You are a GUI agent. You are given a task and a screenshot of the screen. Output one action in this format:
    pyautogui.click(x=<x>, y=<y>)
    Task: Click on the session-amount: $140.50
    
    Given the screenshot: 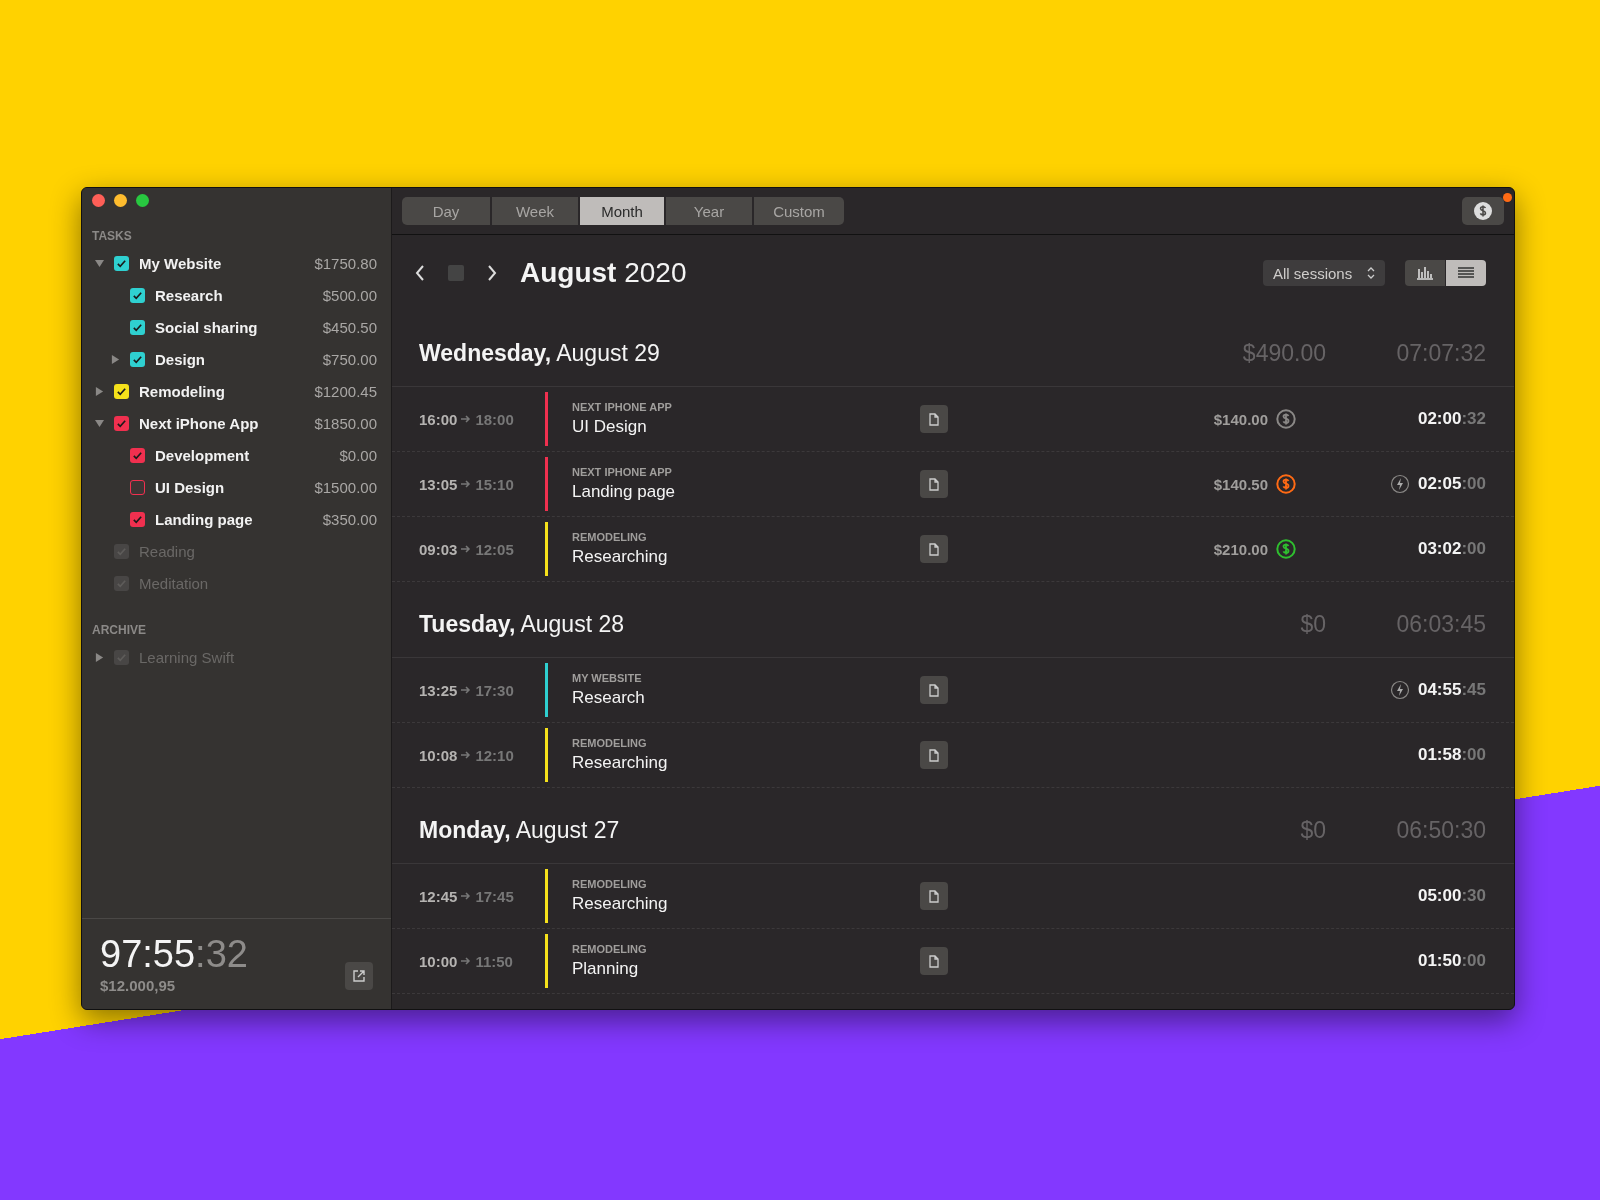 What is the action you would take?
    pyautogui.click(x=1240, y=484)
    